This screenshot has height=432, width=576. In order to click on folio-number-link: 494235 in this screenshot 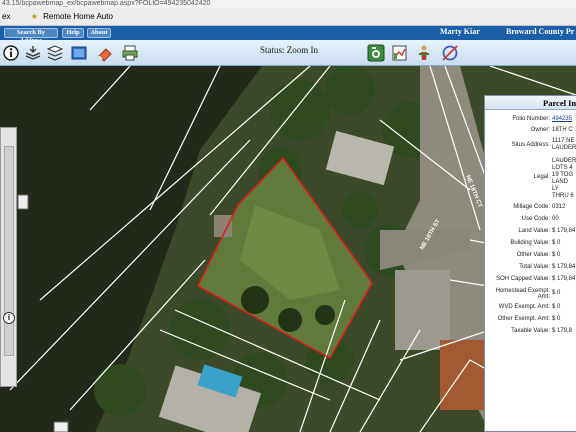, I will do `click(562, 119)`.